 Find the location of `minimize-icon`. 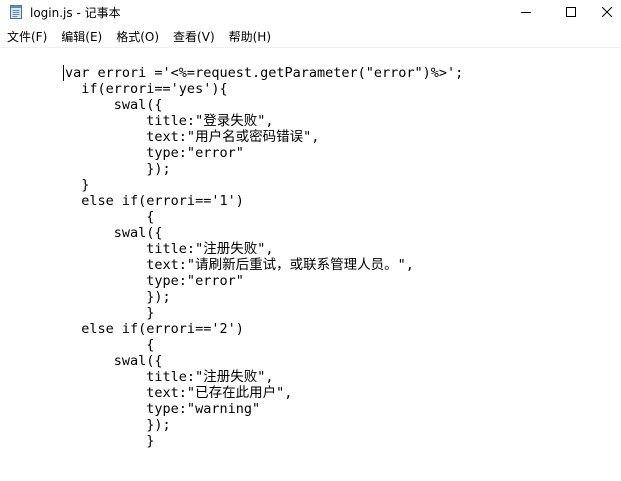

minimize-icon is located at coordinates (526, 12).